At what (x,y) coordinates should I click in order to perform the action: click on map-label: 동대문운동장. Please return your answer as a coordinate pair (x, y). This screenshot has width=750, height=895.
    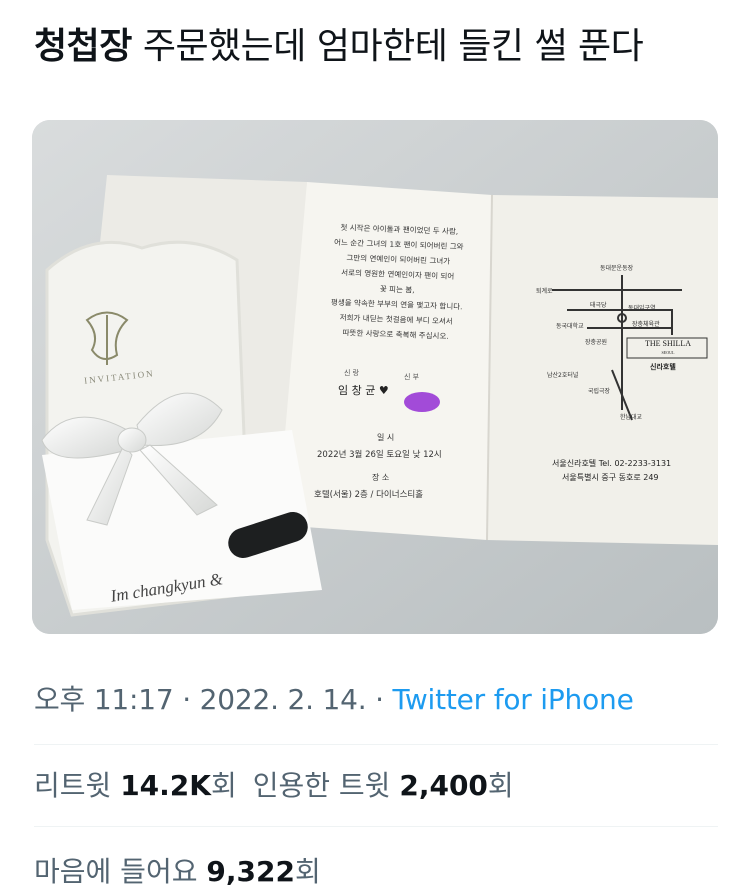
    Looking at the image, I should click on (617, 268).